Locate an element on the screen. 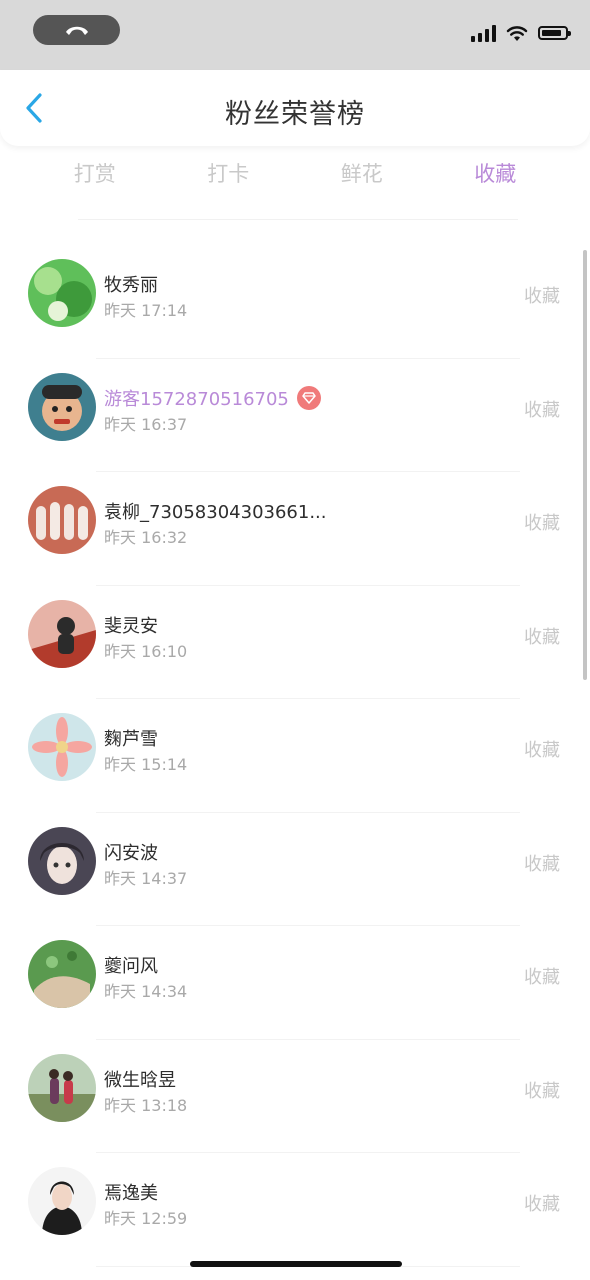 The width and height of the screenshot is (590, 1280). fan-name: 游客1572870516705 is located at coordinates (212, 398).